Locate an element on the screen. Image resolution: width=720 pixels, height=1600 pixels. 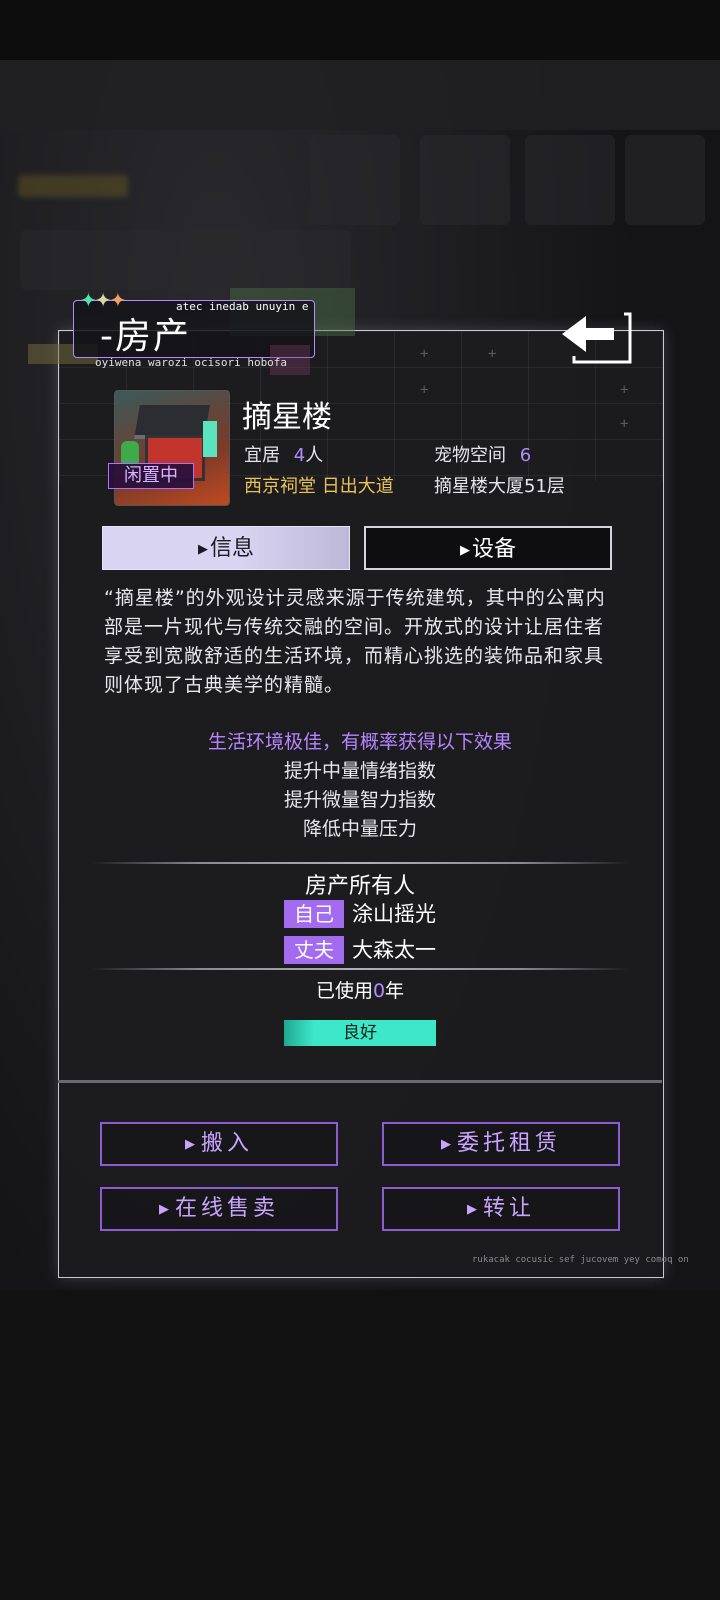
sell-online-button: ▶在线售卖 is located at coordinates (219, 1209).